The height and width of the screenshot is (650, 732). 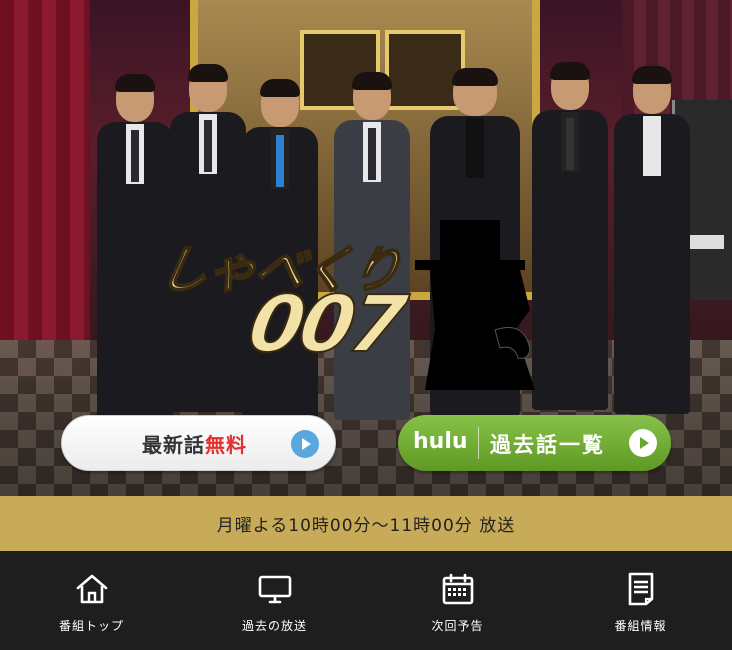 I want to click on nav-label: 番組情報, so click(x=640, y=626).